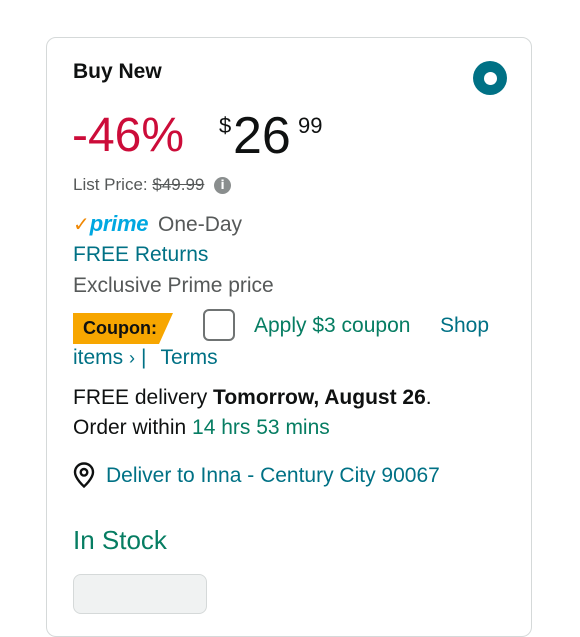  I want to click on delivery-date: Tomorrow, August 26, so click(319, 397).